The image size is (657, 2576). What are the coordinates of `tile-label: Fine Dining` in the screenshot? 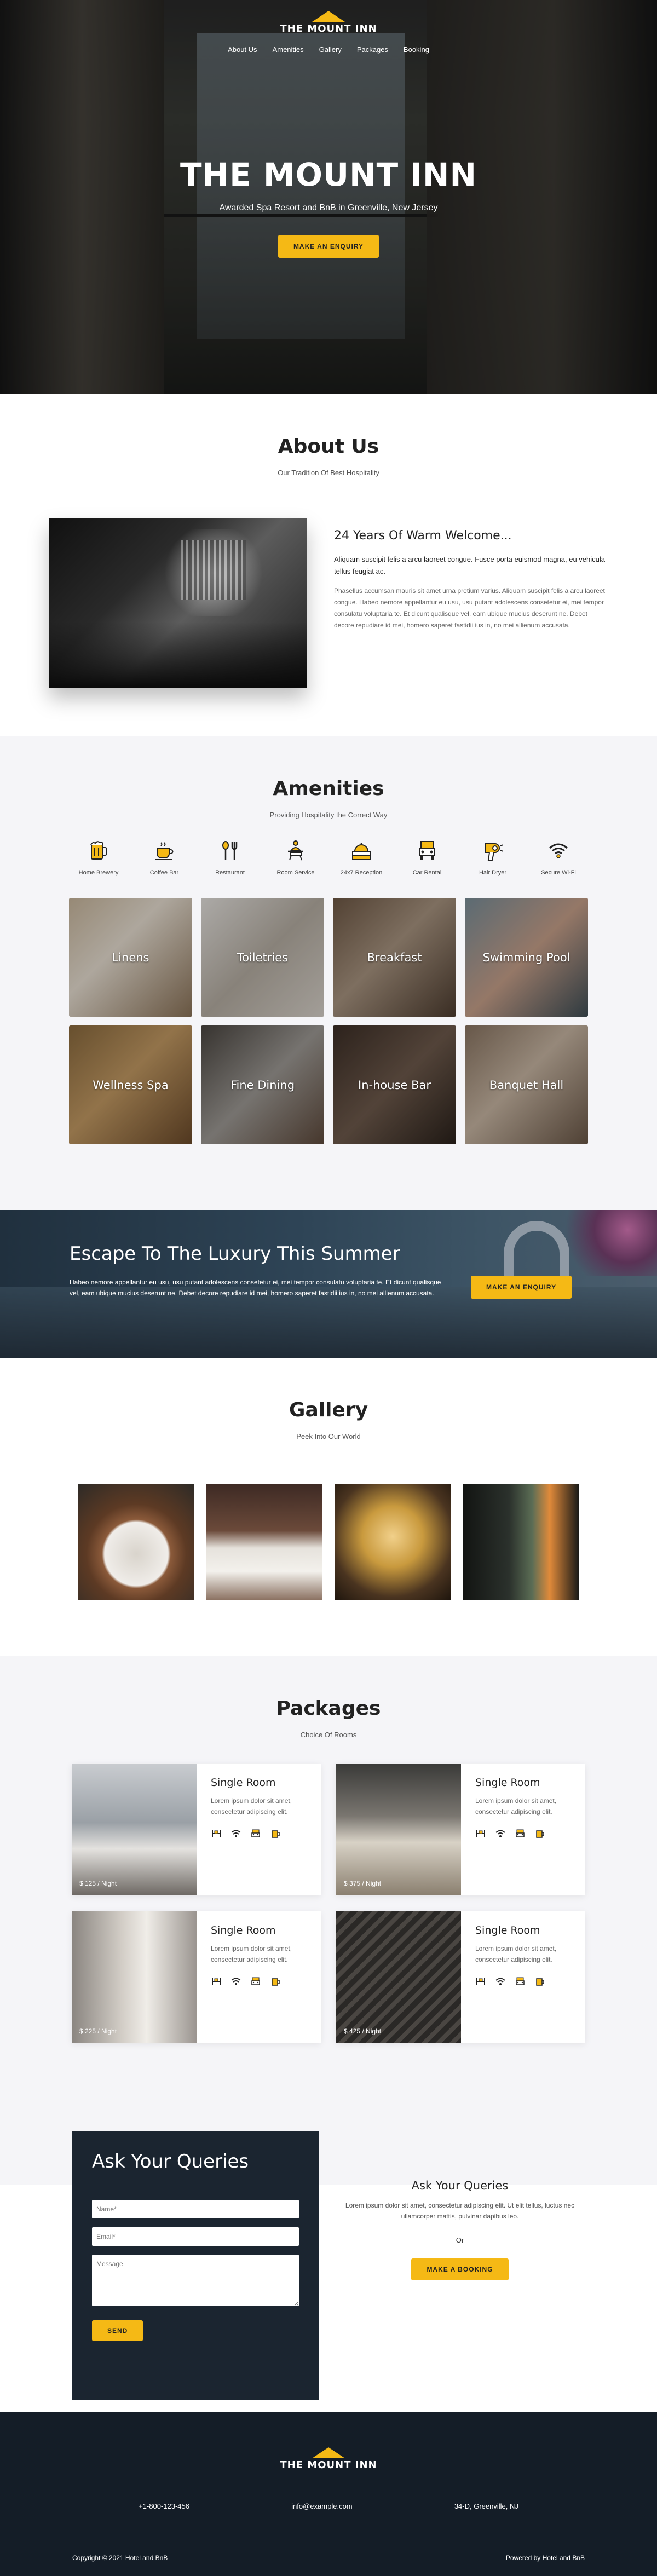 It's located at (262, 1085).